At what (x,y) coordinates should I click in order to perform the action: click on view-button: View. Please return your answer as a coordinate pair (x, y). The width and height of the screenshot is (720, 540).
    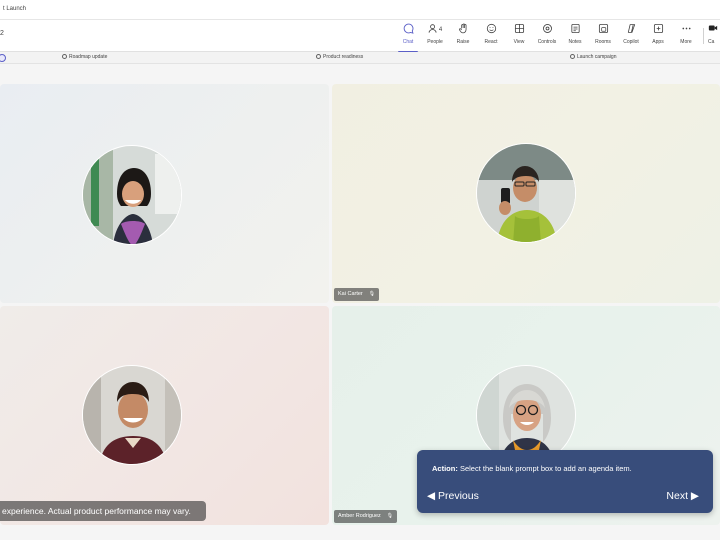
    Looking at the image, I should click on (519, 36).